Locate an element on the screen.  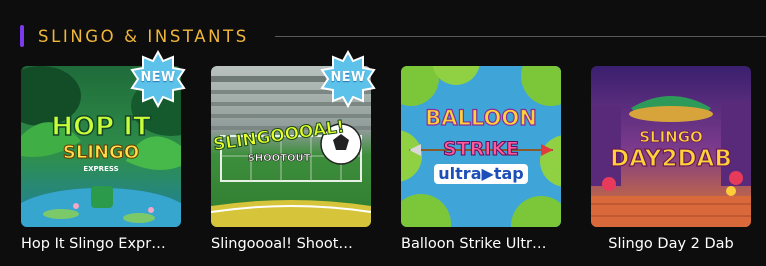
section-header: SLINGO & INSTANTS is located at coordinates (393, 36).